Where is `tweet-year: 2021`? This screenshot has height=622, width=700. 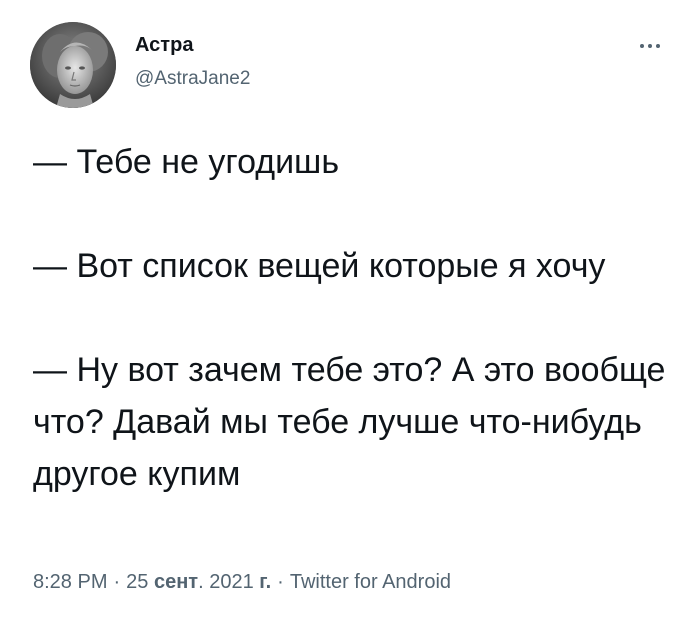 tweet-year: 2021 is located at coordinates (231, 582).